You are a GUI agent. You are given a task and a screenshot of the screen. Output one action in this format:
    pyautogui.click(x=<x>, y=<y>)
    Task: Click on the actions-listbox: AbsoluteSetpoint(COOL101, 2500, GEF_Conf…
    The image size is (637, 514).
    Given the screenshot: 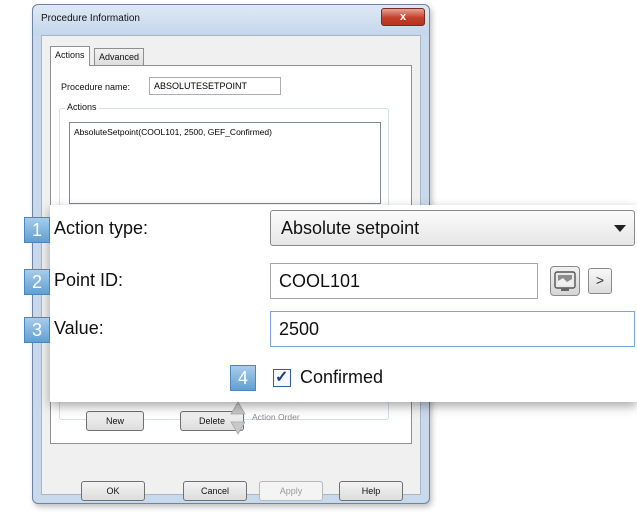 What is the action you would take?
    pyautogui.click(x=225, y=163)
    